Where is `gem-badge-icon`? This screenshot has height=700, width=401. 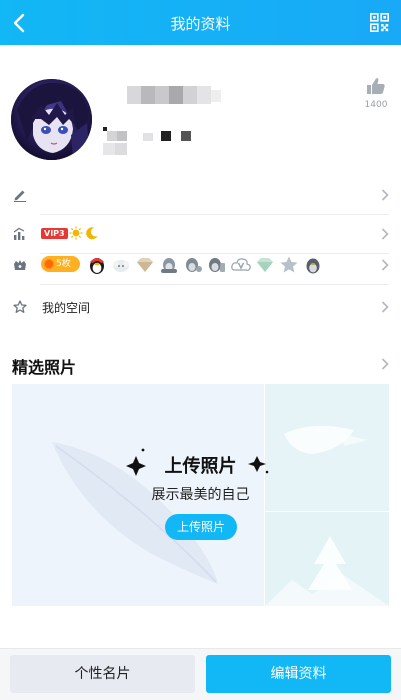
gem-badge-icon is located at coordinates (265, 265).